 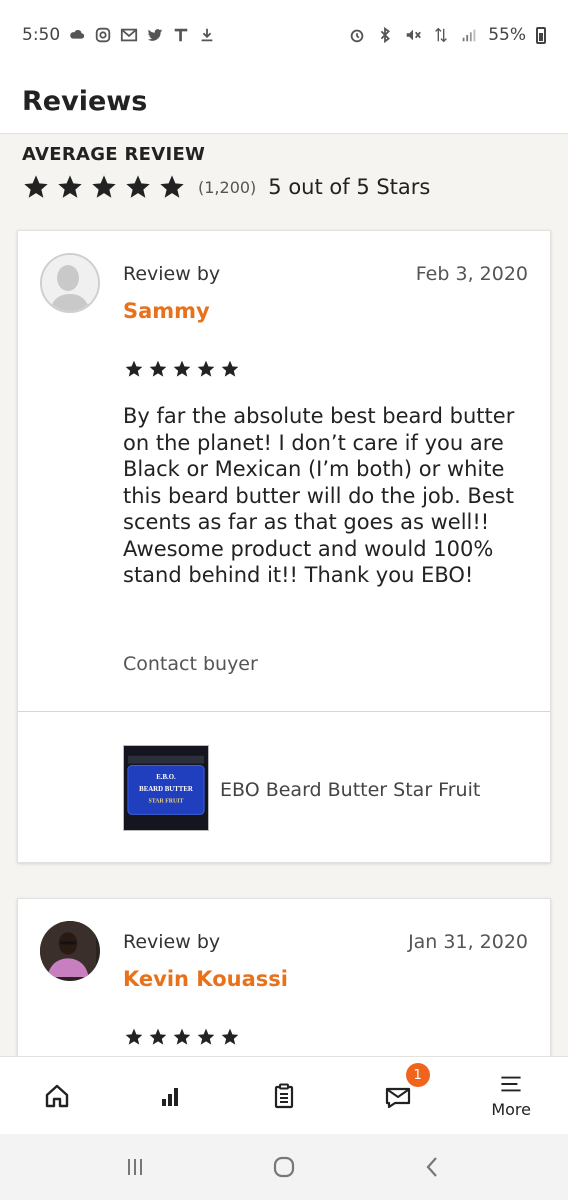 I want to click on gmail-icon, so click(x=129, y=35).